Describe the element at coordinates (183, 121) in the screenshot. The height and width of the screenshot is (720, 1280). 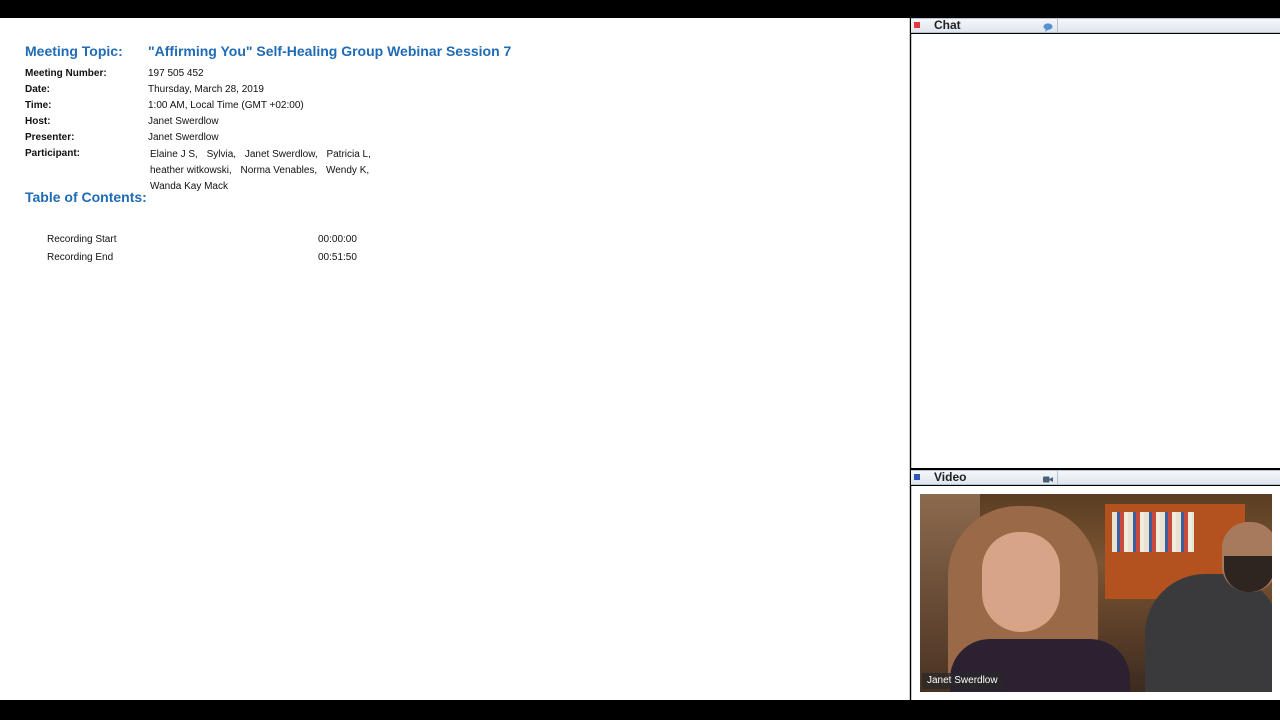
I see `host-value: Janet Swerdlow` at that location.